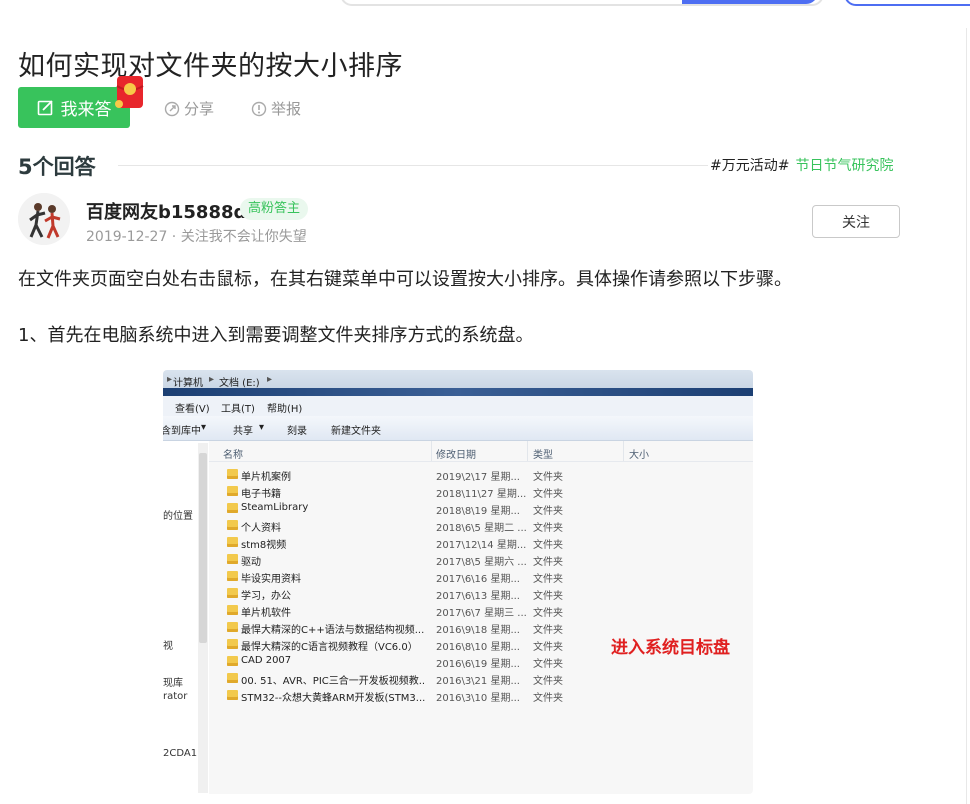 The width and height of the screenshot is (970, 804). Describe the element at coordinates (481, 508) in the screenshot. I see `file-row: SteamLibrary 2018\8\19 星期... 文件夹` at that location.